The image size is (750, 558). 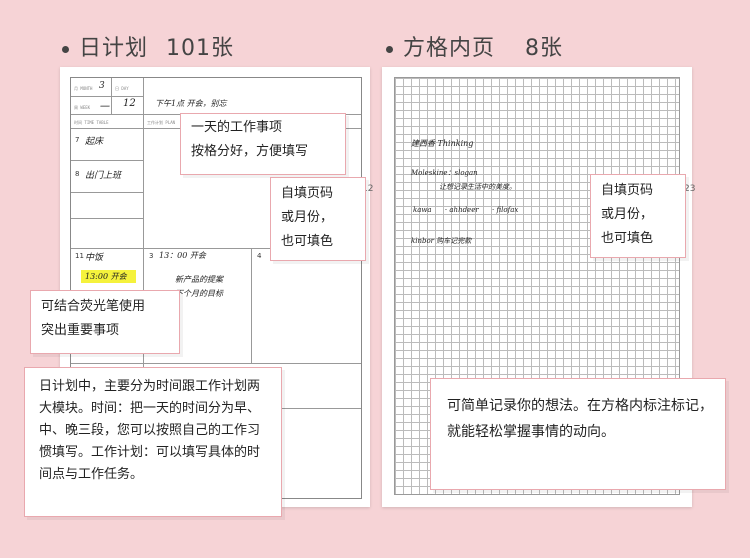 I want to click on hour-13-text: 13:00 开会, so click(x=106, y=276).